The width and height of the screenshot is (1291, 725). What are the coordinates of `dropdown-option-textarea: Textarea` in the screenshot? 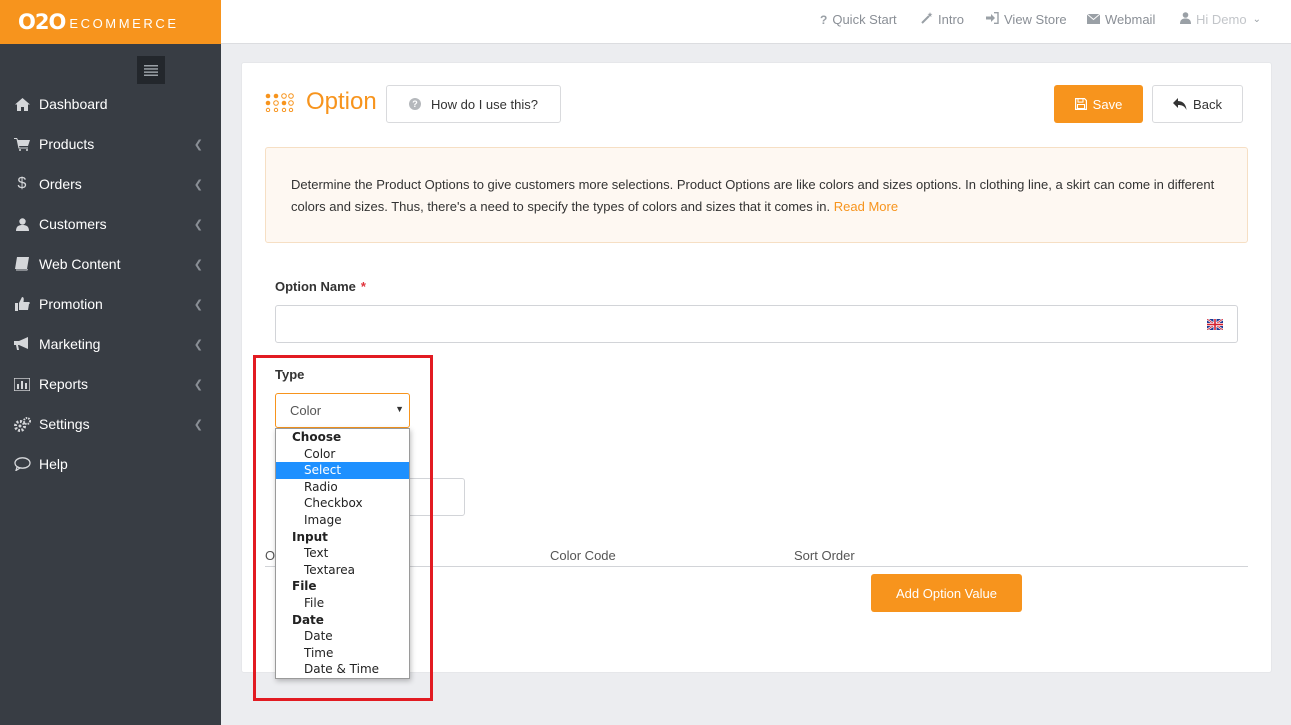 It's located at (342, 570).